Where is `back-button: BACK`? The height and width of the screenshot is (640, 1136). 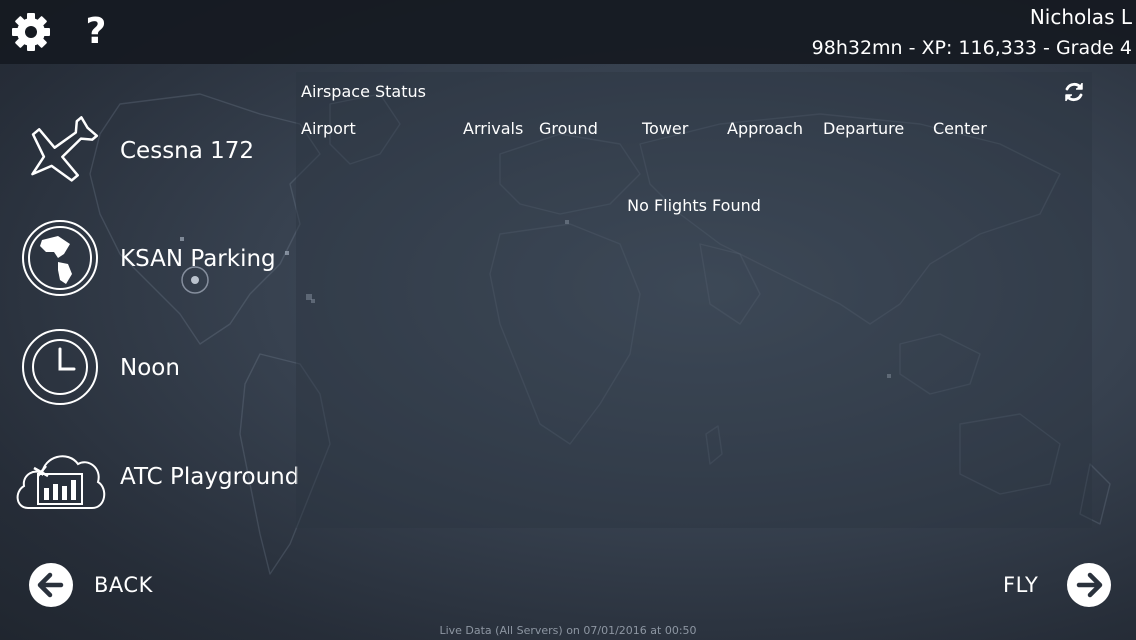
back-button: BACK is located at coordinates (98, 585).